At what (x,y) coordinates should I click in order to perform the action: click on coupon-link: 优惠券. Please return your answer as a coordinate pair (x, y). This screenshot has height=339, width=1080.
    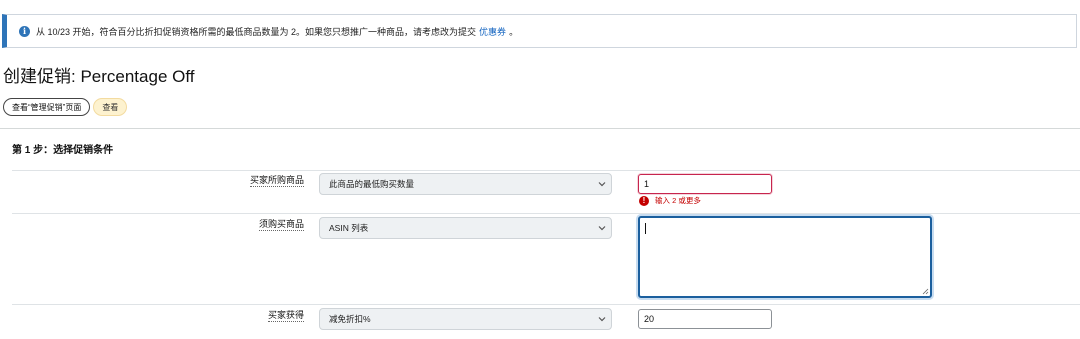
    Looking at the image, I should click on (492, 31).